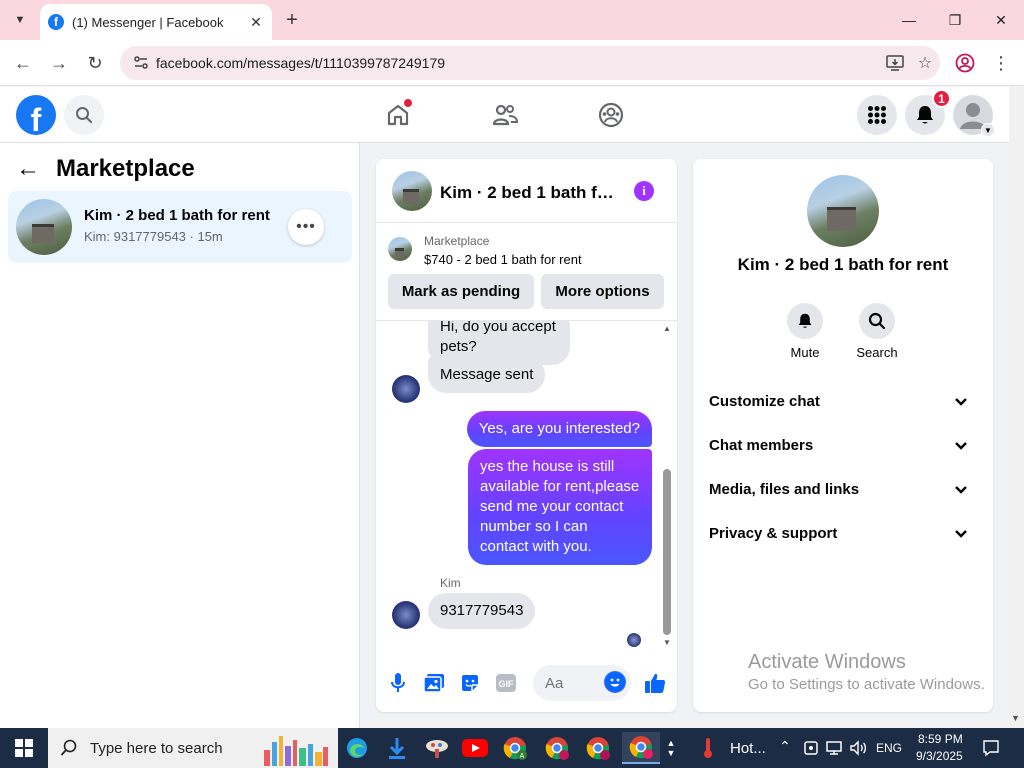 This screenshot has height=768, width=1024. I want to click on network-icon, so click(834, 748).